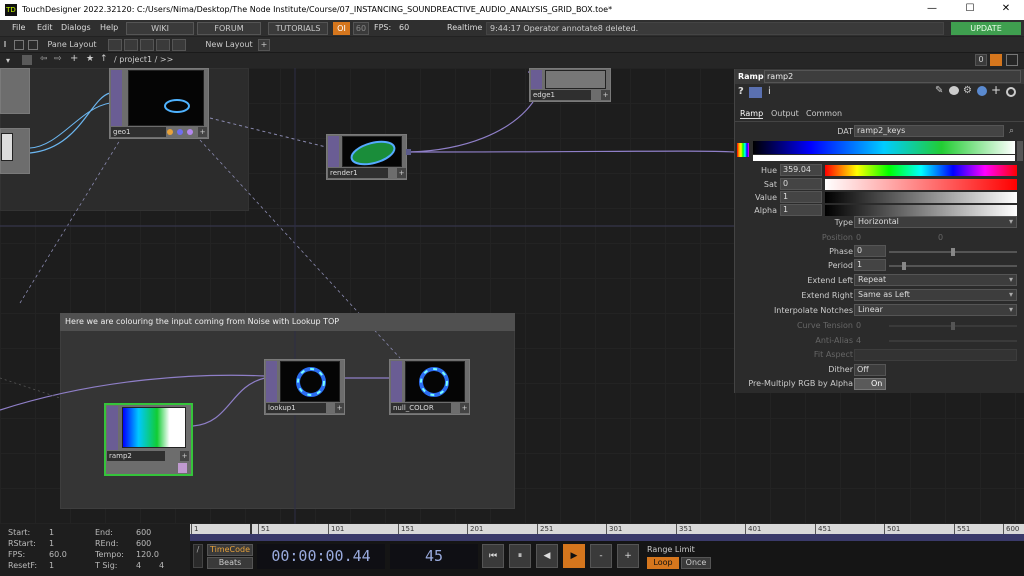 The width and height of the screenshot is (1024, 576). I want to click on ramp-scrollbar, so click(1020, 151).